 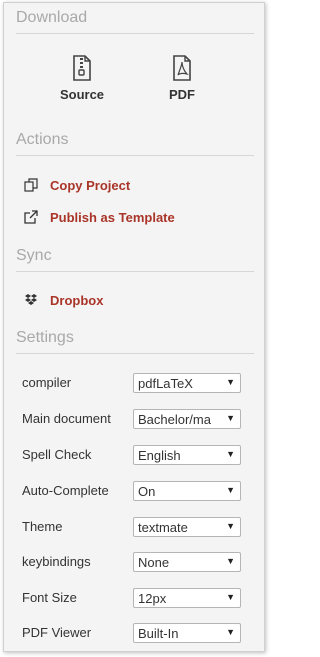 What do you see at coordinates (147, 491) in the screenshot?
I see `auto-complete-select-value: On` at bounding box center [147, 491].